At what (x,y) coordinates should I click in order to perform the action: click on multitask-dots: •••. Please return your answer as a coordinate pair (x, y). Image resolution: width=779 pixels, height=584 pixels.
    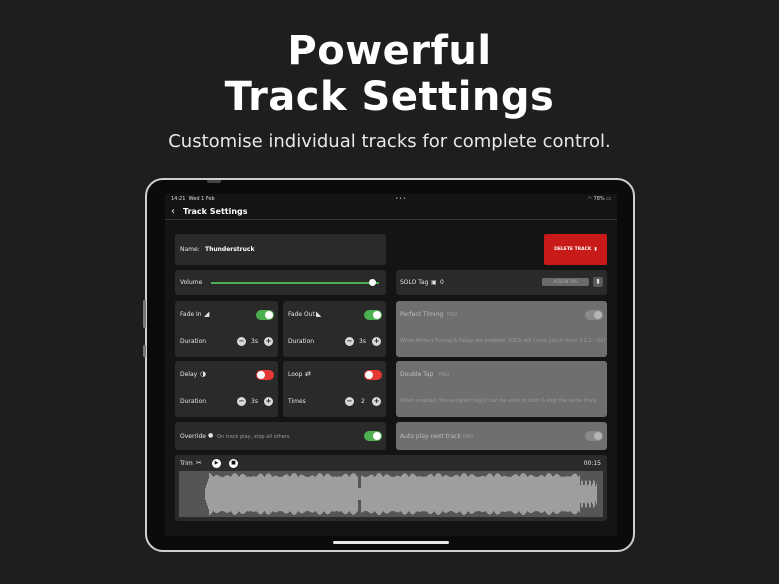
    Looking at the image, I should click on (401, 199).